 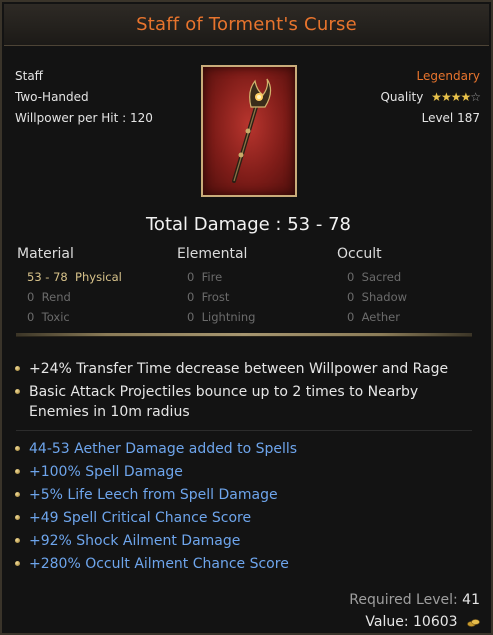 What do you see at coordinates (435, 622) in the screenshot?
I see `value-amount: 10603` at bounding box center [435, 622].